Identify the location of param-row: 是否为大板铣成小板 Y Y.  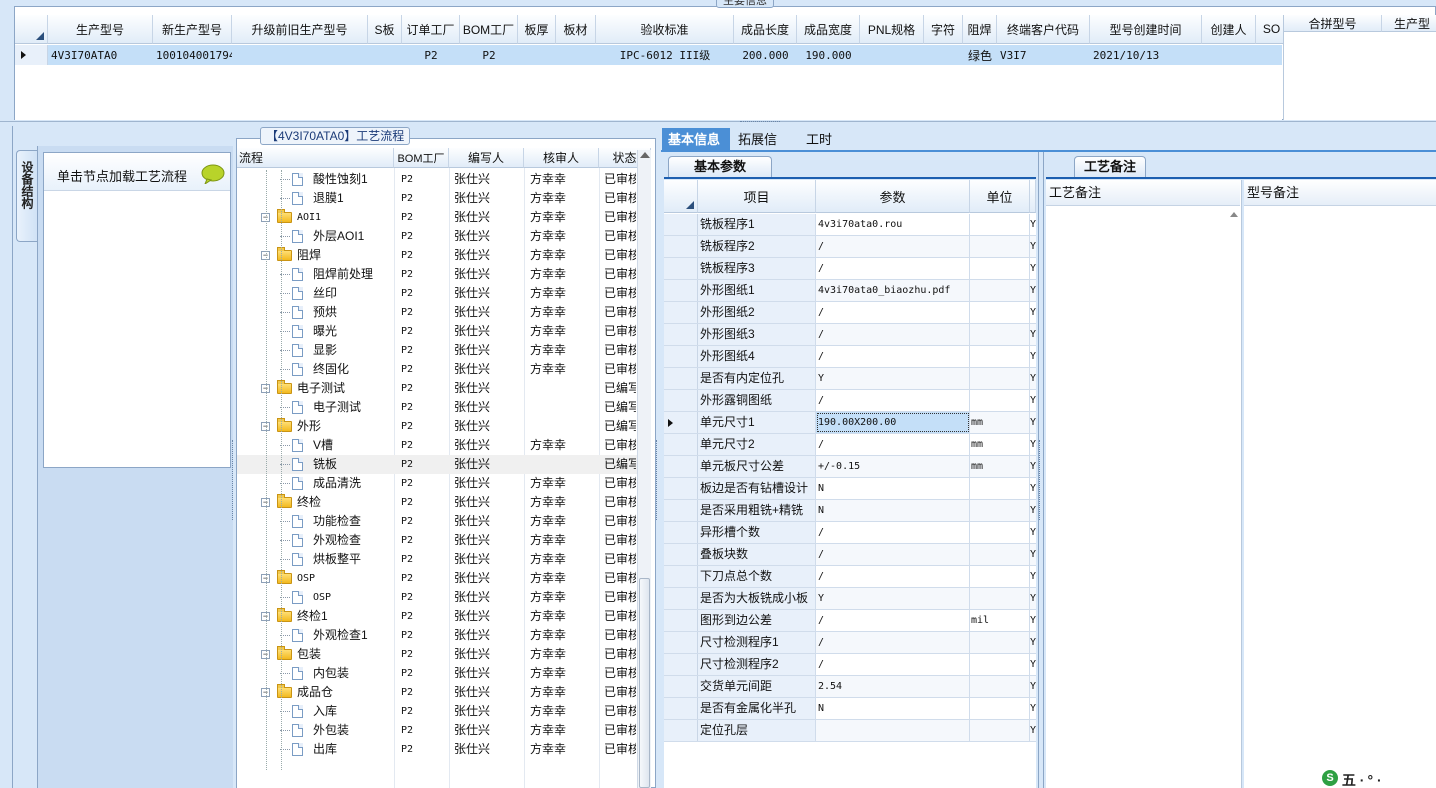
(850, 599).